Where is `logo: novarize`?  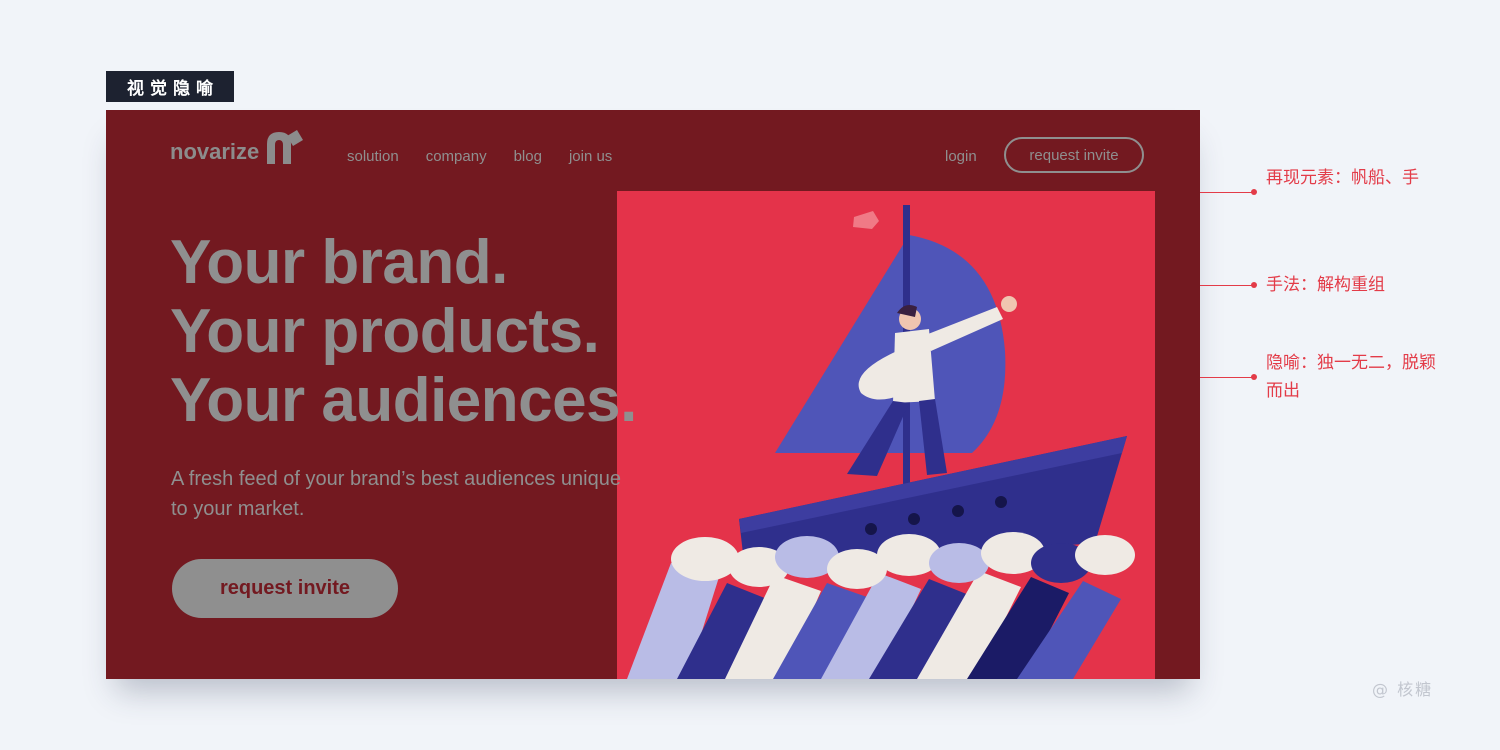 logo: novarize is located at coordinates (237, 149).